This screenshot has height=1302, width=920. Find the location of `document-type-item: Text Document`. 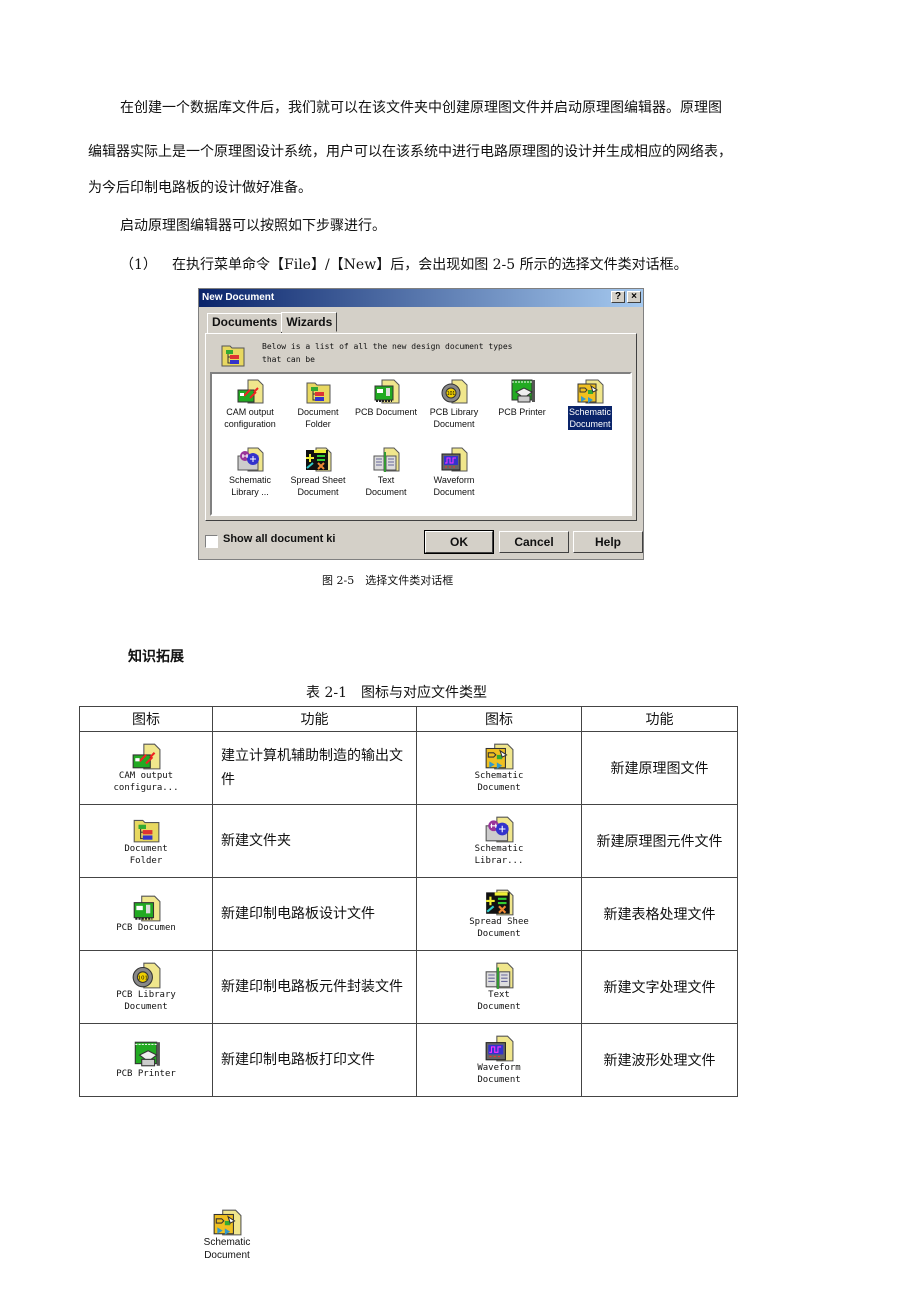

document-type-item: Text Document is located at coordinates (386, 472).